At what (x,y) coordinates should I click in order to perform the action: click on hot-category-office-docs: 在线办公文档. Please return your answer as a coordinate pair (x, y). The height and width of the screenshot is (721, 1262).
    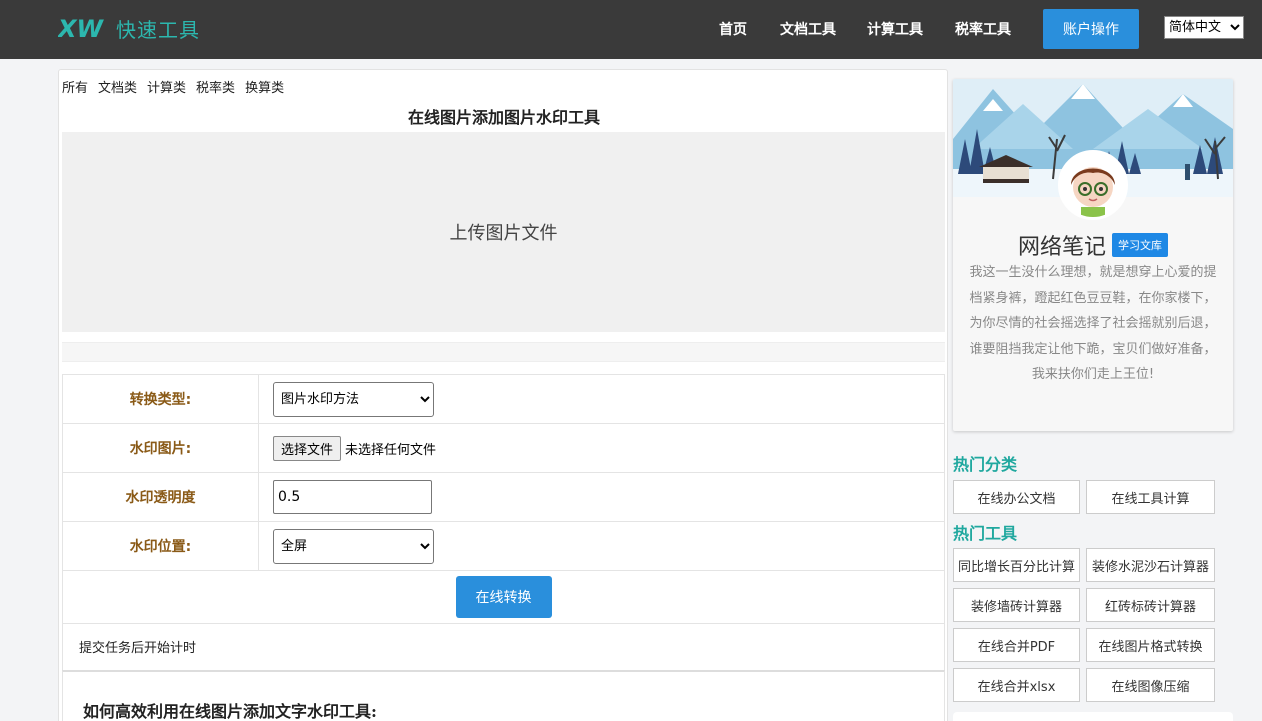
    Looking at the image, I should click on (1016, 497).